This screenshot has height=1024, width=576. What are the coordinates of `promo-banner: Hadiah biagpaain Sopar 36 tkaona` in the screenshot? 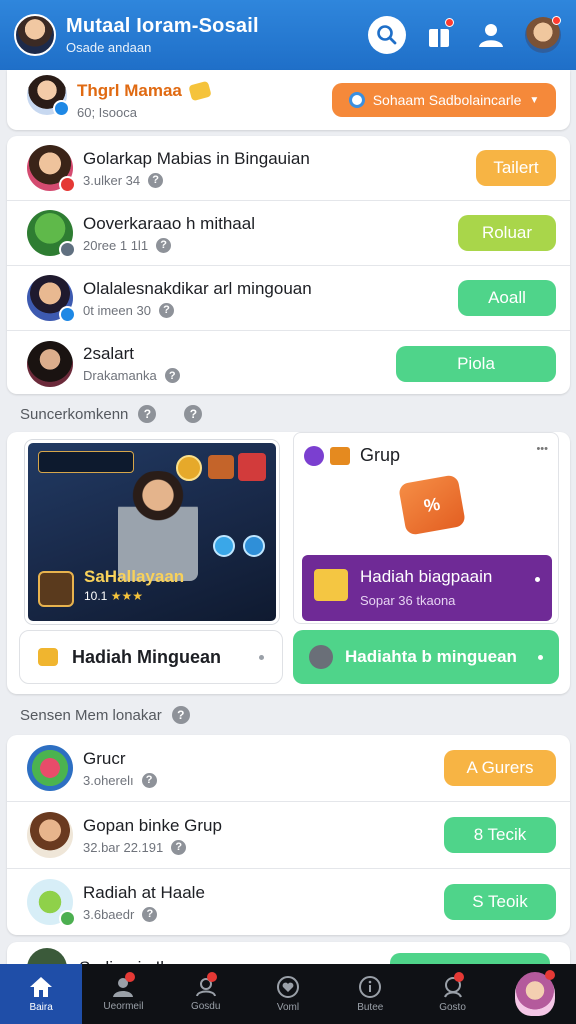 It's located at (427, 588).